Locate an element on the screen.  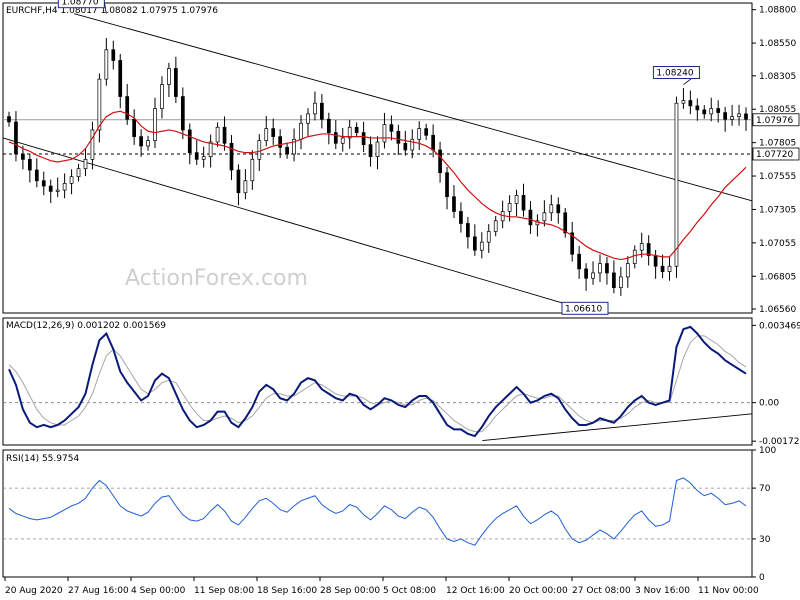
annotation-text-0: 1.08770 is located at coordinates (79, 4).